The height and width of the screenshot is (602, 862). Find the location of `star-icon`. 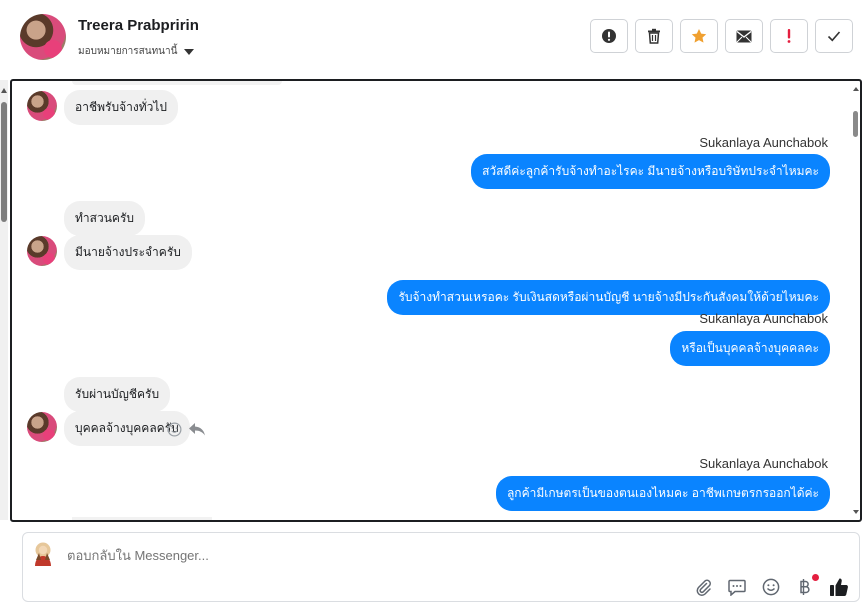

star-icon is located at coordinates (699, 36).